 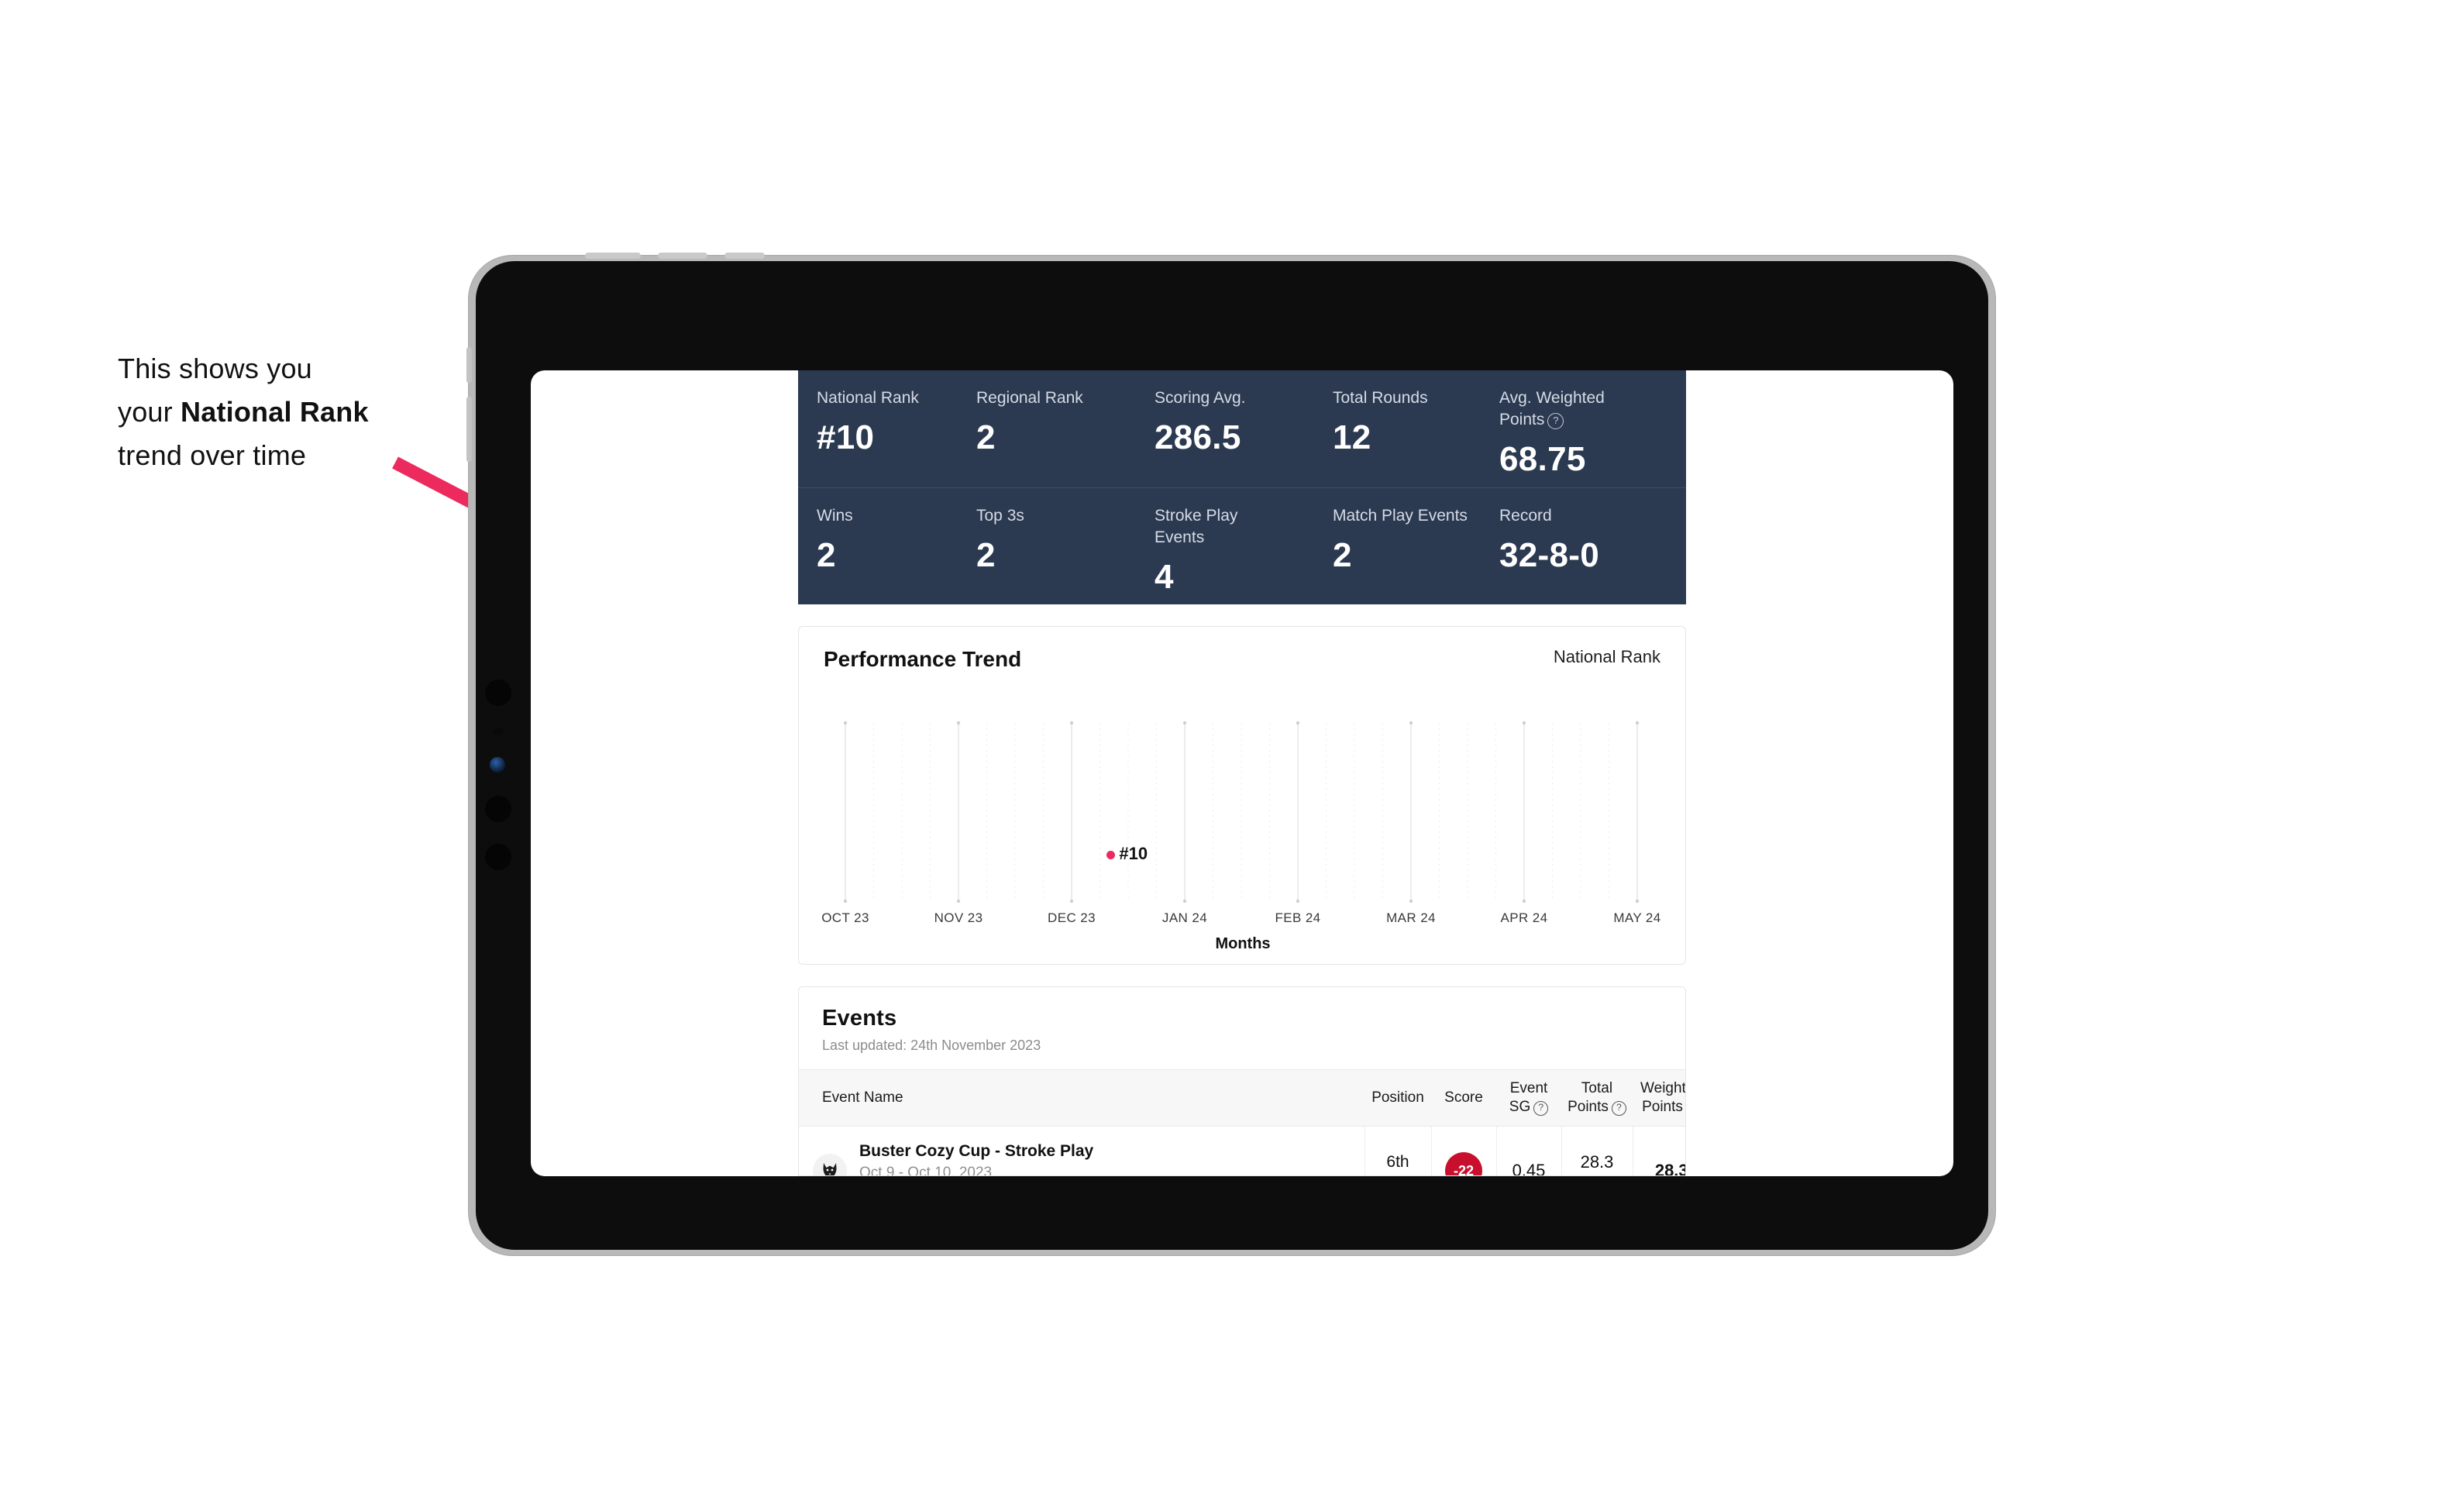 What do you see at coordinates (923, 659) in the screenshot?
I see `performance-trend-title: Performance Trend` at bounding box center [923, 659].